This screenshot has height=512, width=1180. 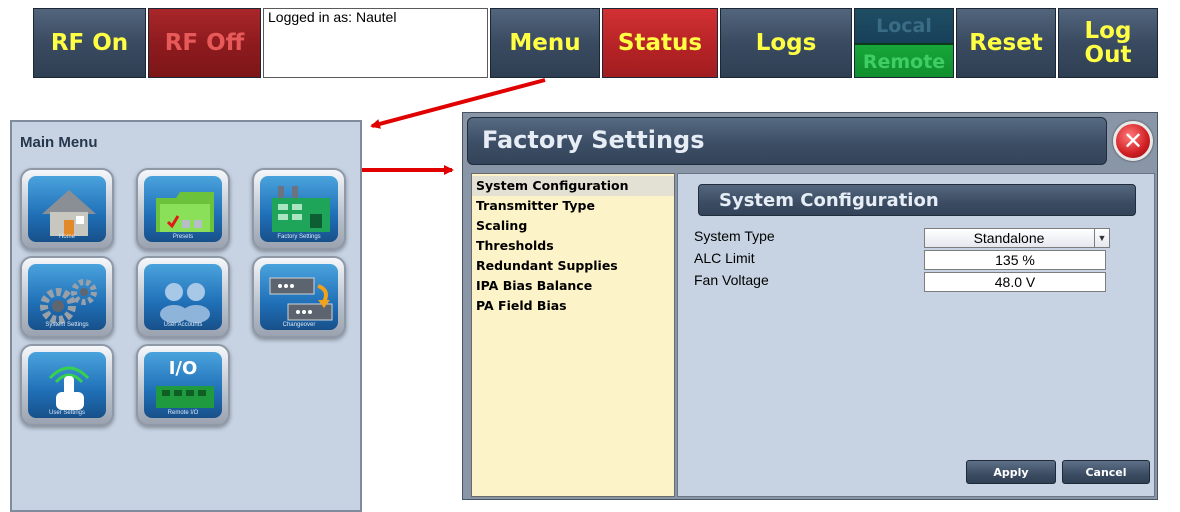 I want to click on login-status-box: Logged in as: Nautel, so click(x=375, y=43).